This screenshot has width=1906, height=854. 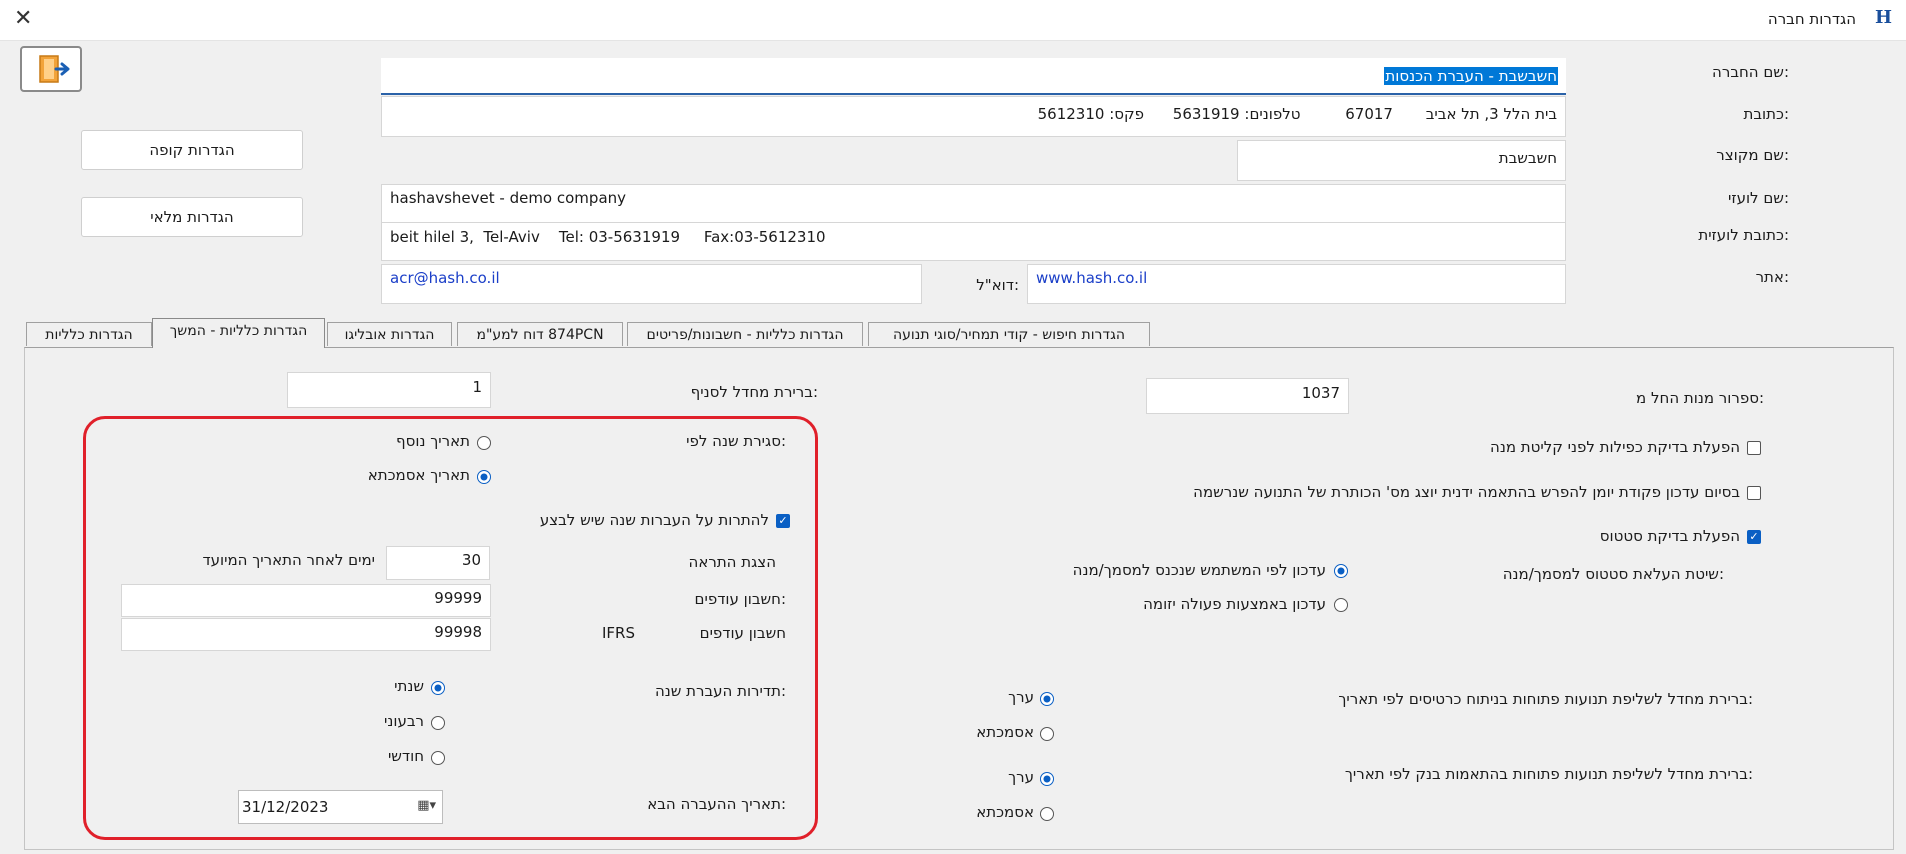 What do you see at coordinates (1883, 17) in the screenshot?
I see `app-logo-icon: H` at bounding box center [1883, 17].